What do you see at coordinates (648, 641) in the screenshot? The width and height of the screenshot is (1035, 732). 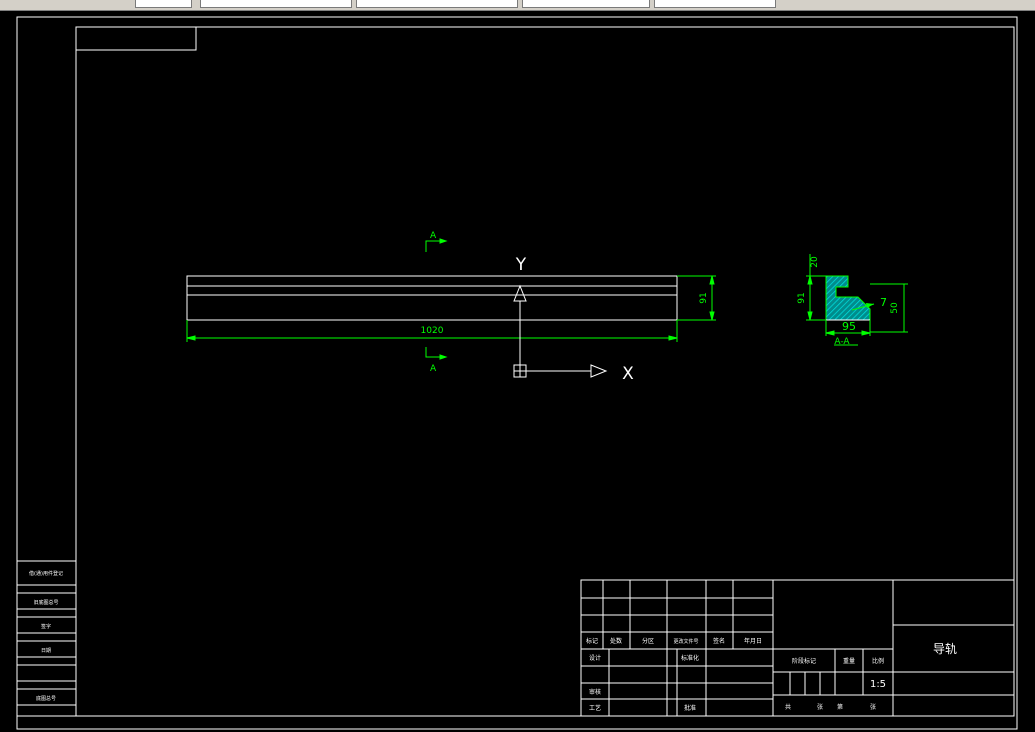 I see `tb-zone: 分区` at bounding box center [648, 641].